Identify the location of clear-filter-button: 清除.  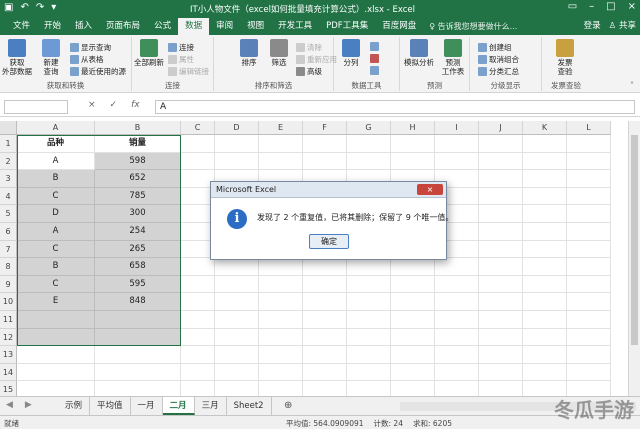
(309, 47).